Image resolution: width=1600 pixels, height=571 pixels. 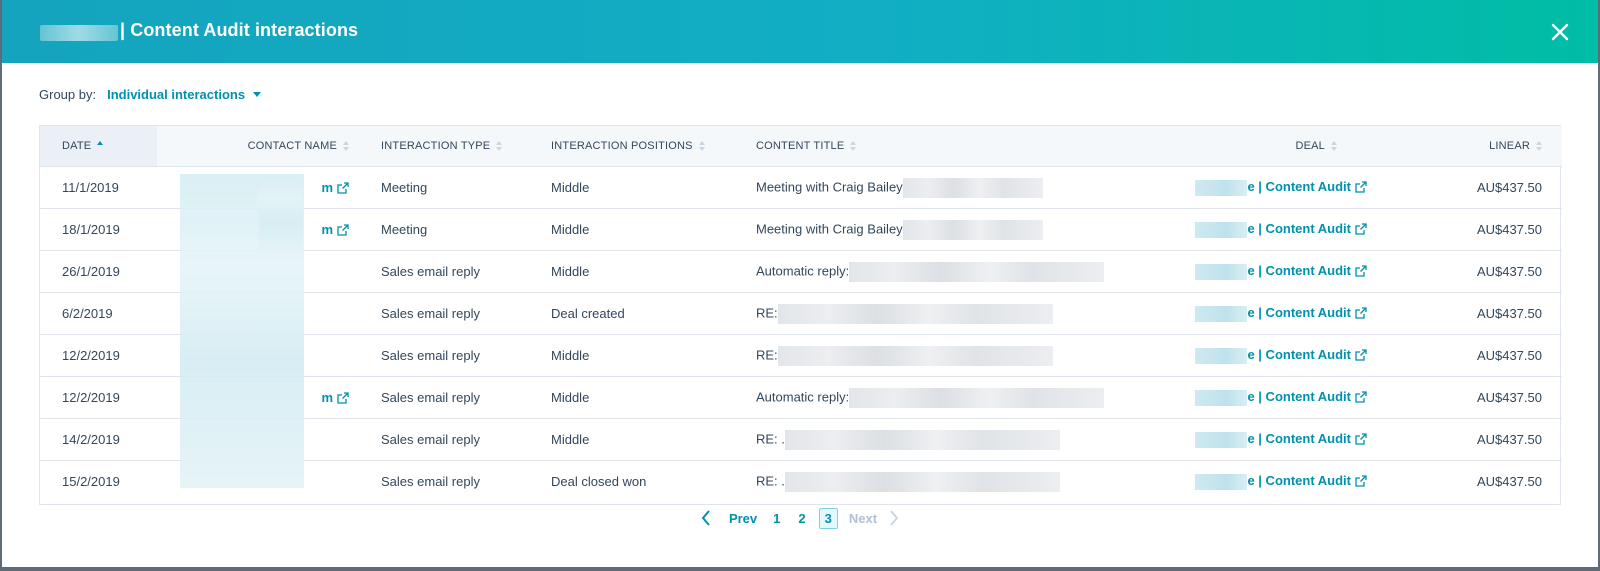 What do you see at coordinates (98, 271) in the screenshot?
I see `date-cell: 26/1/2019` at bounding box center [98, 271].